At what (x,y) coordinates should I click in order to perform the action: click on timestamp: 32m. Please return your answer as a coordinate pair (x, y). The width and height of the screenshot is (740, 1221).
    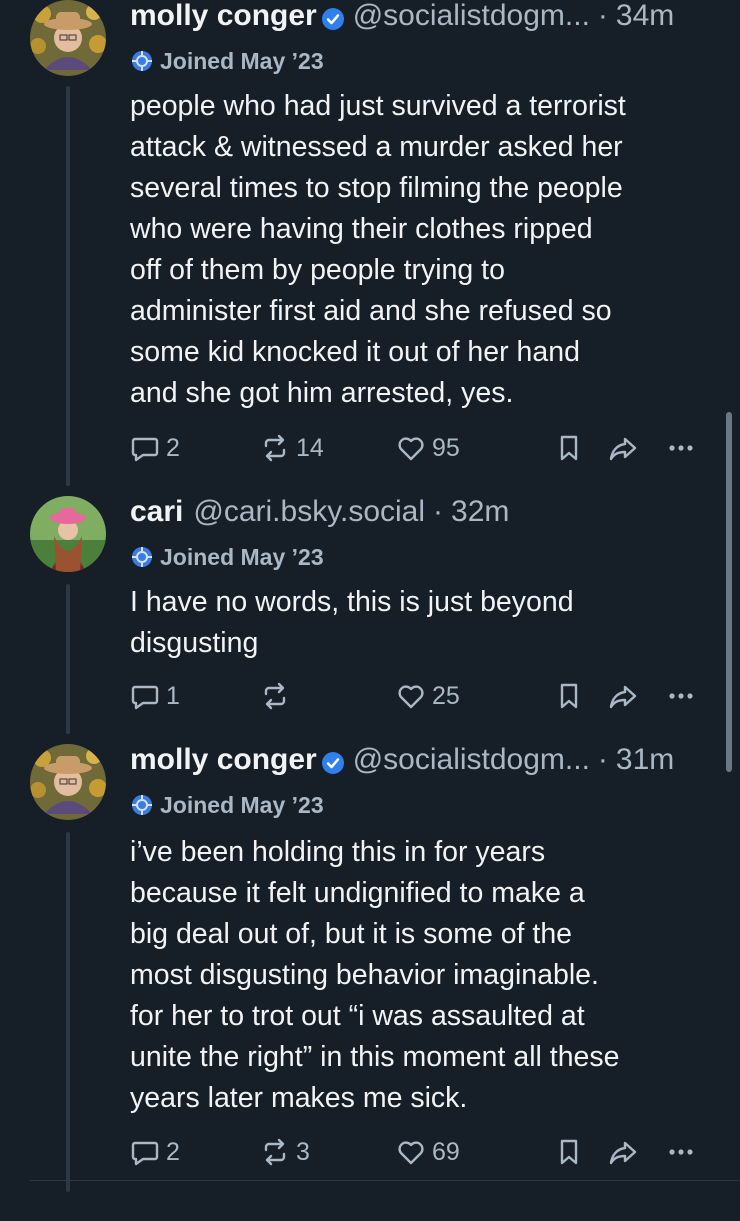
    Looking at the image, I should click on (480, 512).